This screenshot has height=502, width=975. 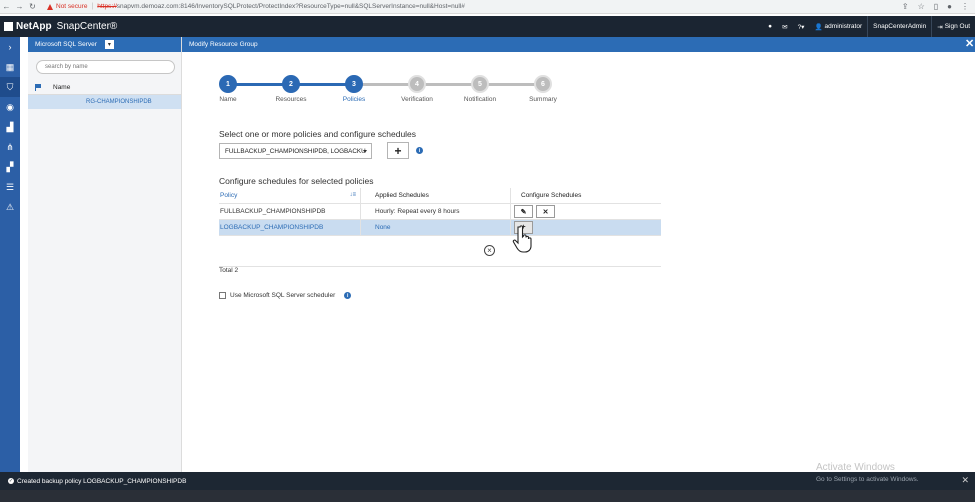 What do you see at coordinates (10, 67) in the screenshot?
I see `dashboard-icon: ▦` at bounding box center [10, 67].